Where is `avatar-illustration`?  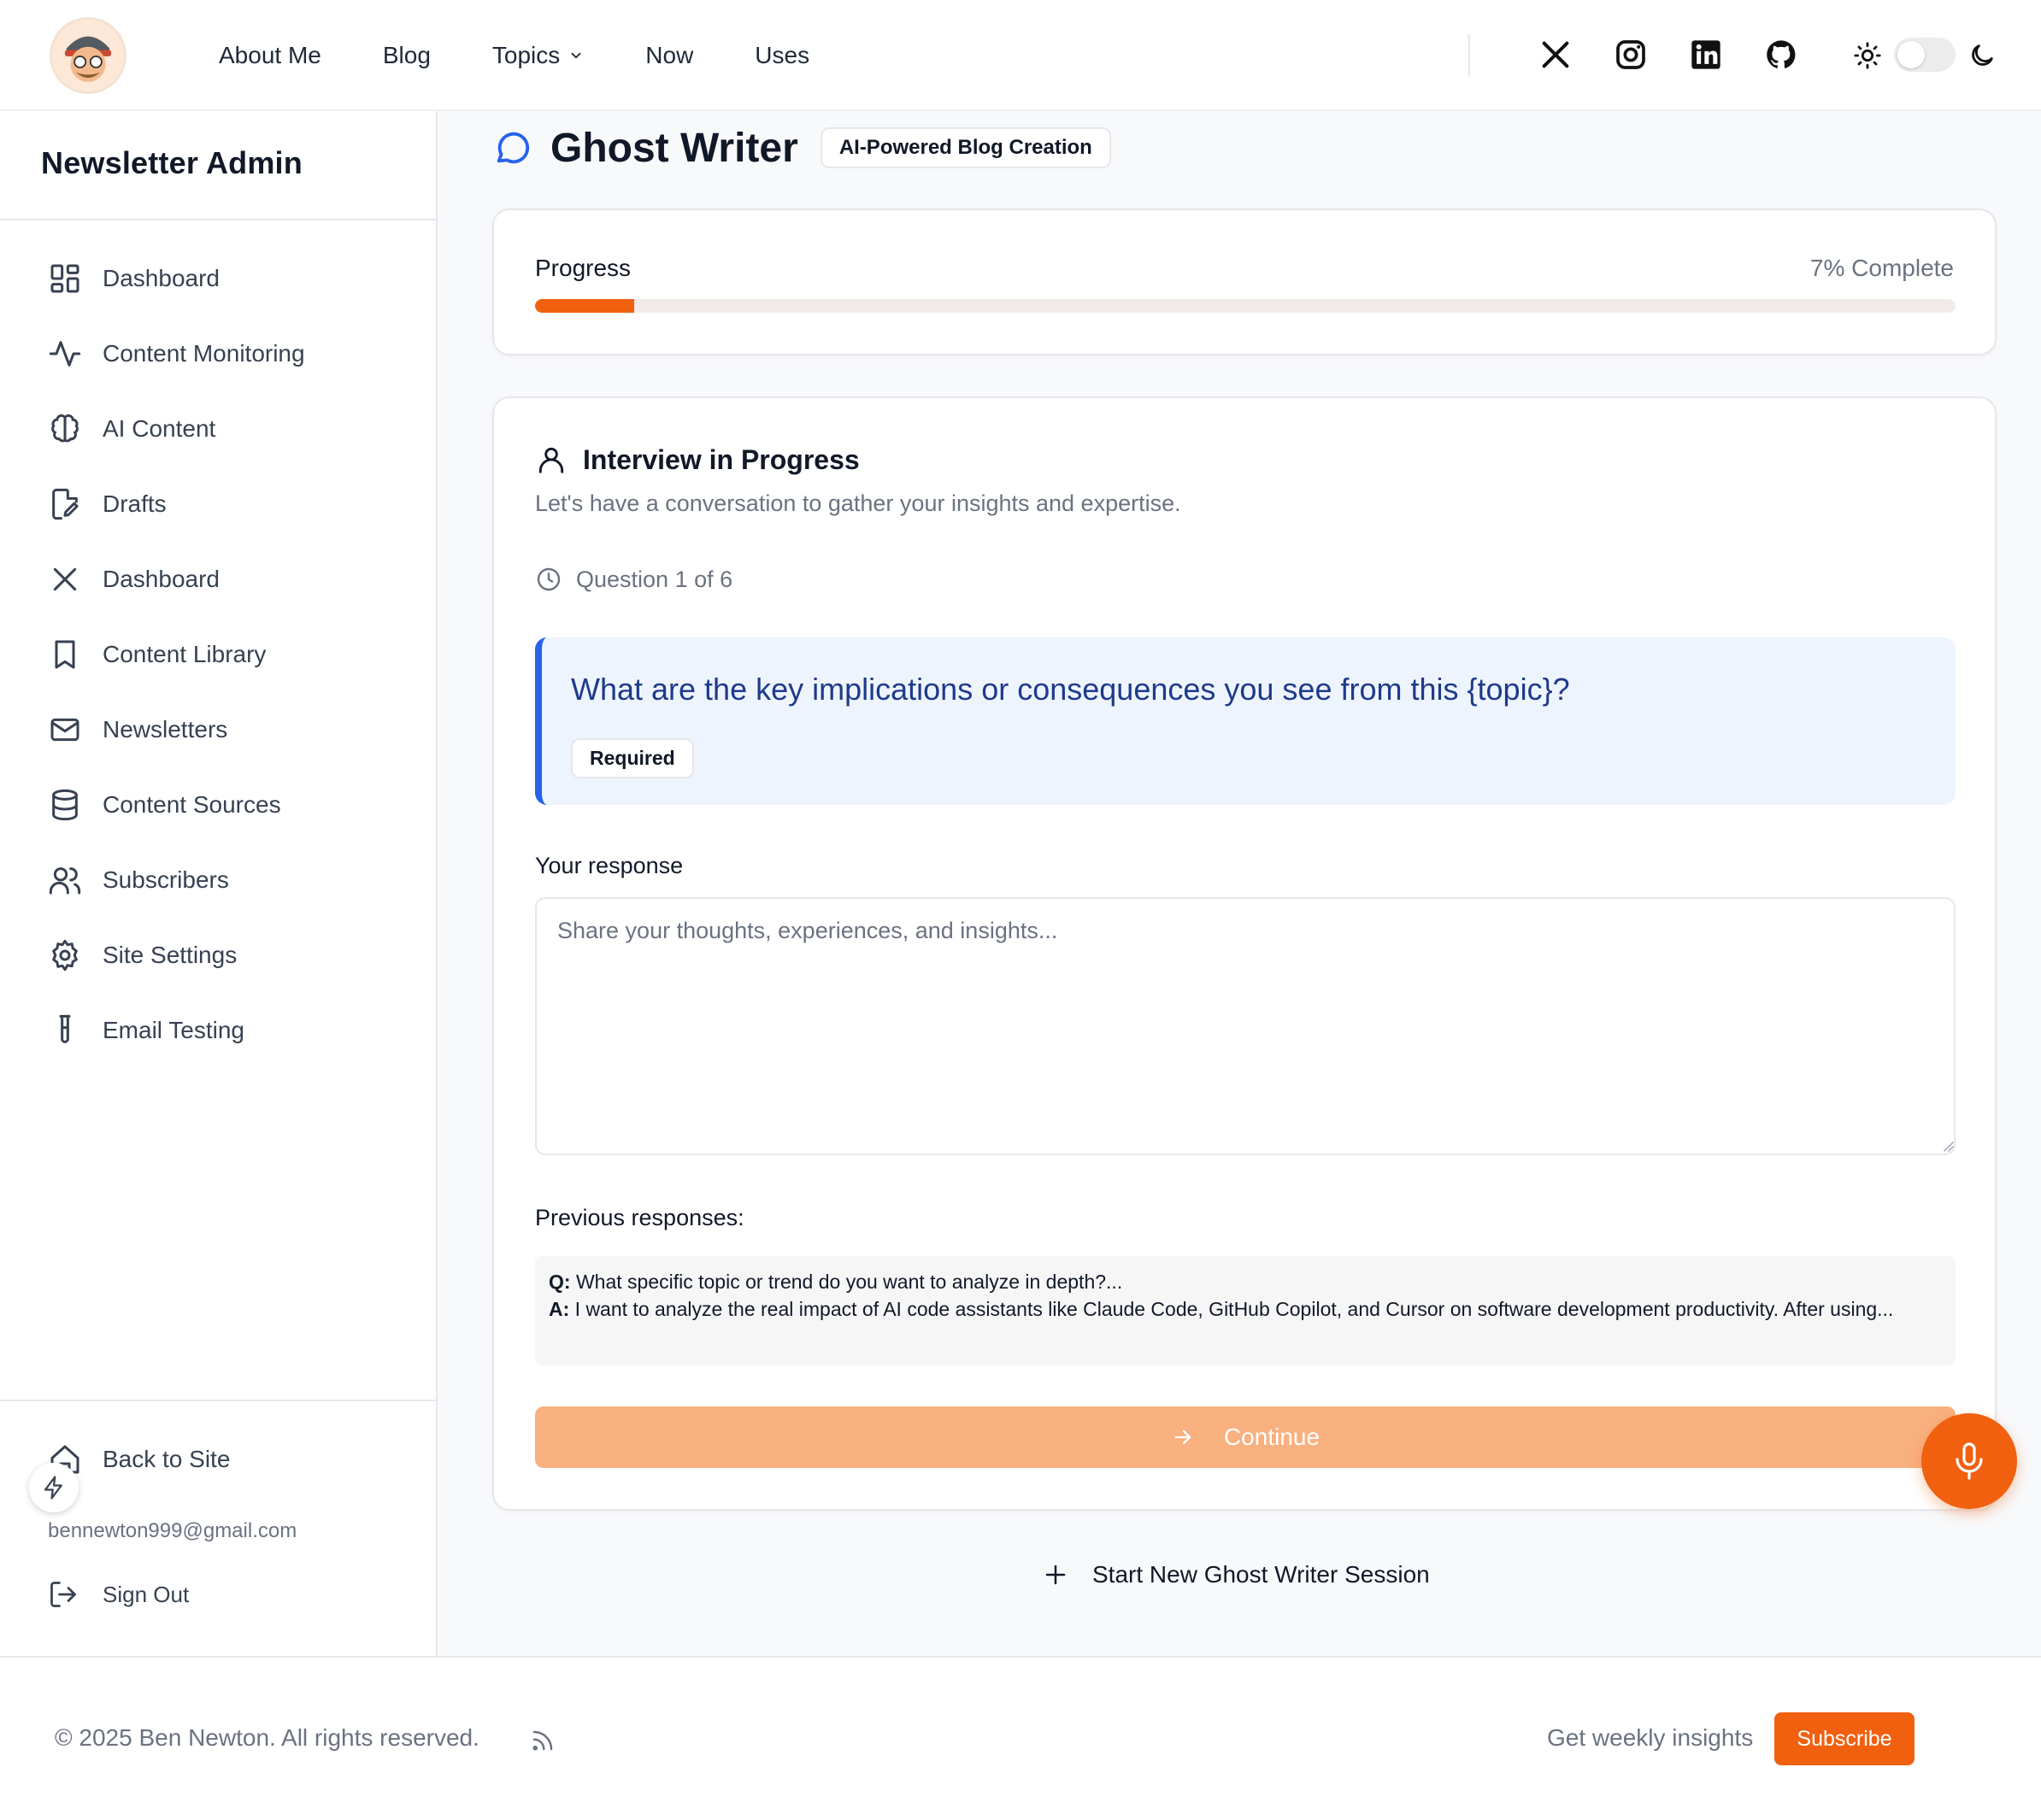
avatar-illustration is located at coordinates (88, 55).